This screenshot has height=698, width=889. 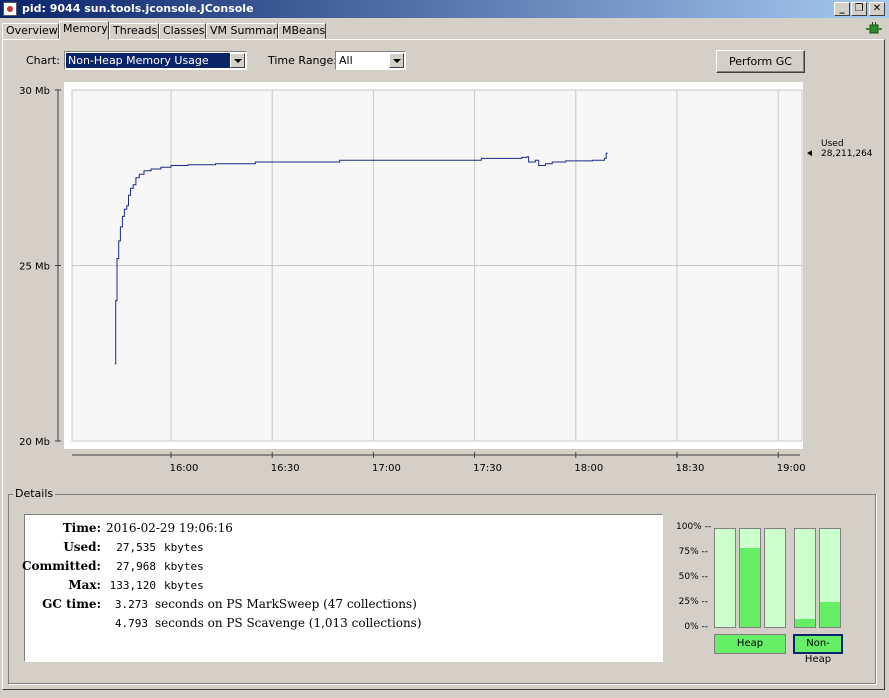 I want to click on committed-label: Committed:, so click(x=61, y=566).